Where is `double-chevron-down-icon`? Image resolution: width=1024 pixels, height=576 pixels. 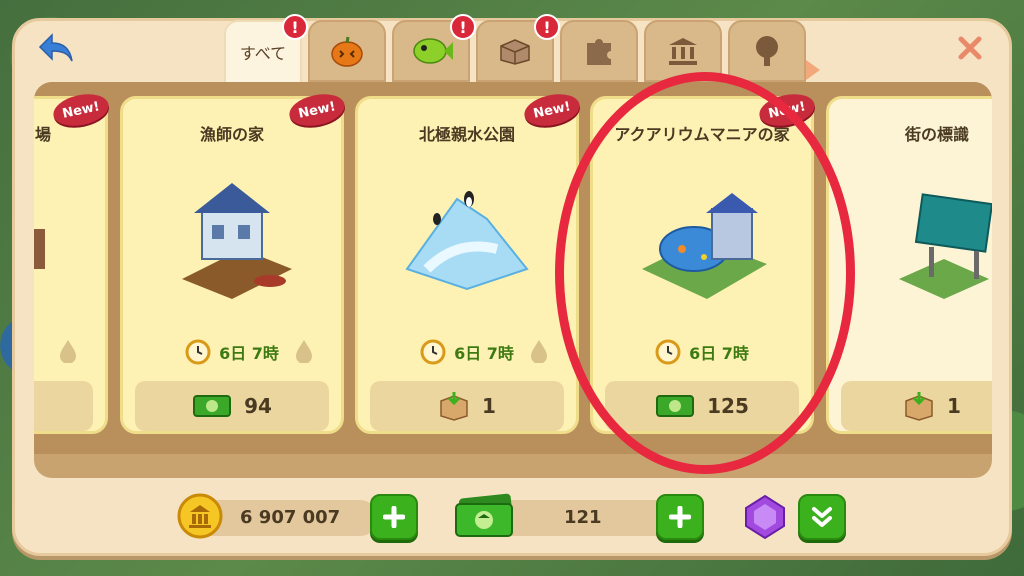 double-chevron-down-icon is located at coordinates (822, 517).